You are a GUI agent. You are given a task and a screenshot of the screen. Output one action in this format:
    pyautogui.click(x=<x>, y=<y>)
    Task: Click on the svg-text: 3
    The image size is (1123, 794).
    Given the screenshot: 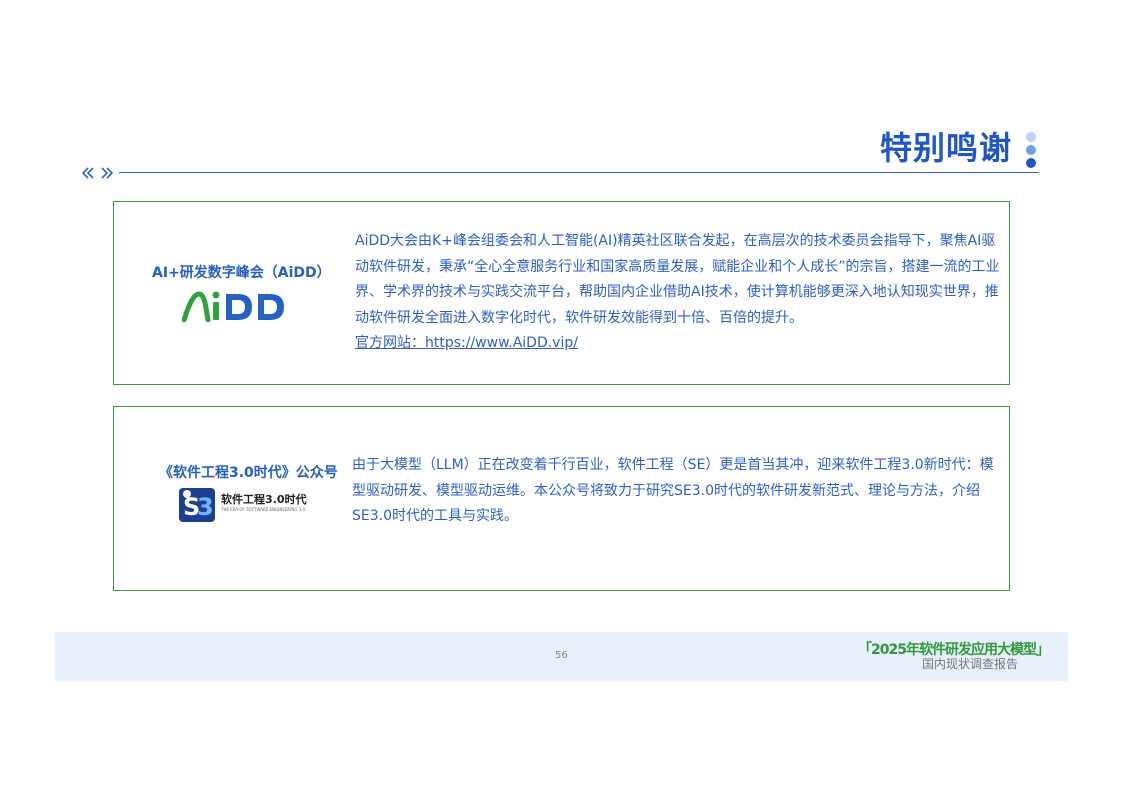 What is the action you would take?
    pyautogui.click(x=205, y=507)
    